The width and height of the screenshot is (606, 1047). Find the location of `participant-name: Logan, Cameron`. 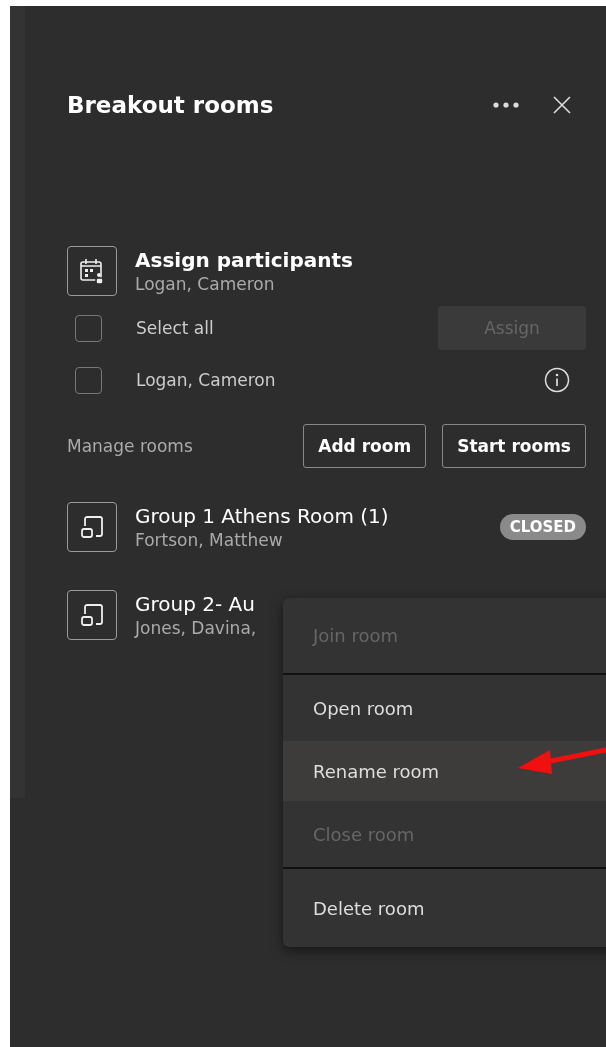

participant-name: Logan, Cameron is located at coordinates (206, 380).